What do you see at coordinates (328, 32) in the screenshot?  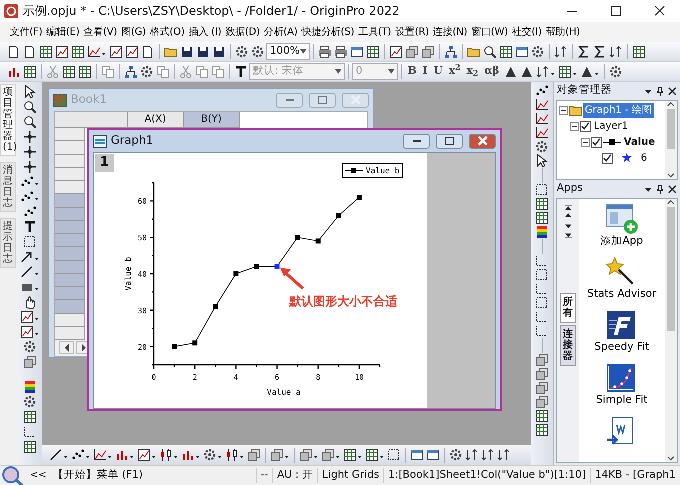 I see `menu-item: 快捷分析(S)` at bounding box center [328, 32].